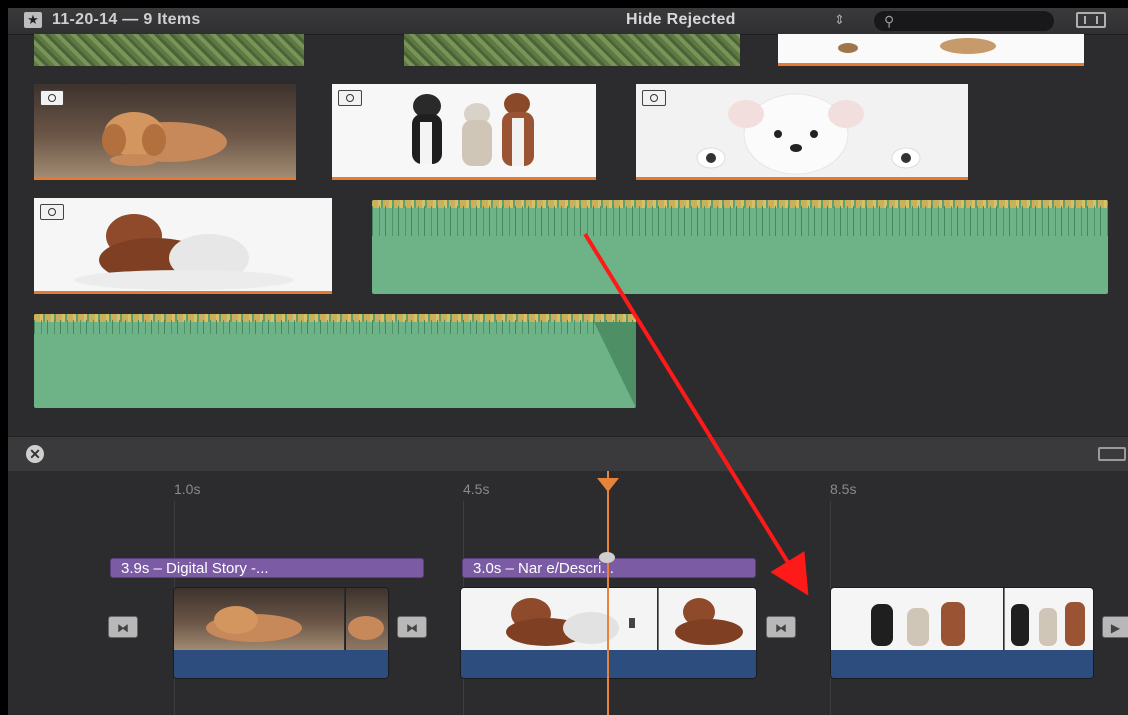  I want to click on annotation-arrow, so click(696, 414).